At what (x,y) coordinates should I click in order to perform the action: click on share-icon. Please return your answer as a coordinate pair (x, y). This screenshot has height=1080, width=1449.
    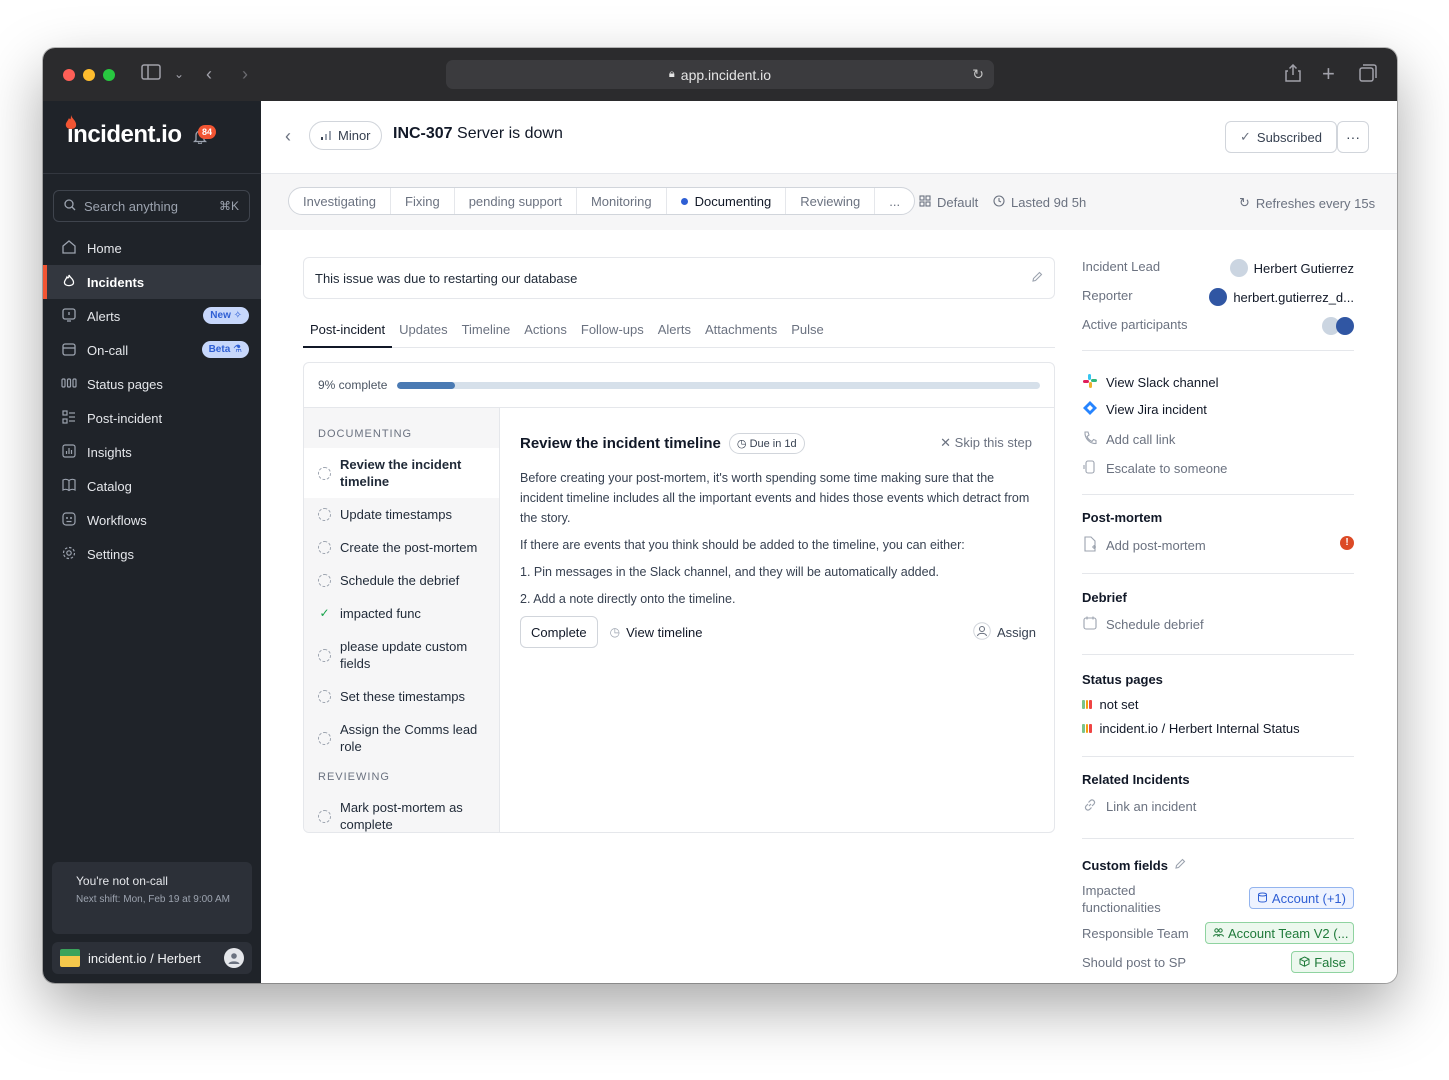
    Looking at the image, I should click on (1293, 74).